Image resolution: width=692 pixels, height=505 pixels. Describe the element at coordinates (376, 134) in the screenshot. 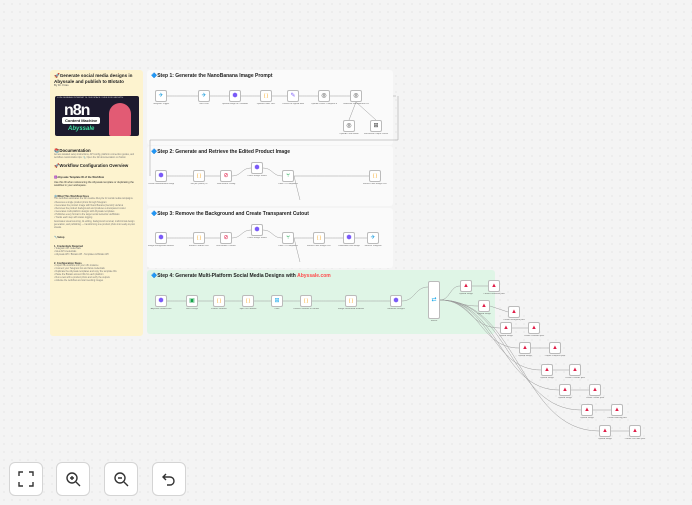

I see `node-label: Structured Output Parser` at that location.